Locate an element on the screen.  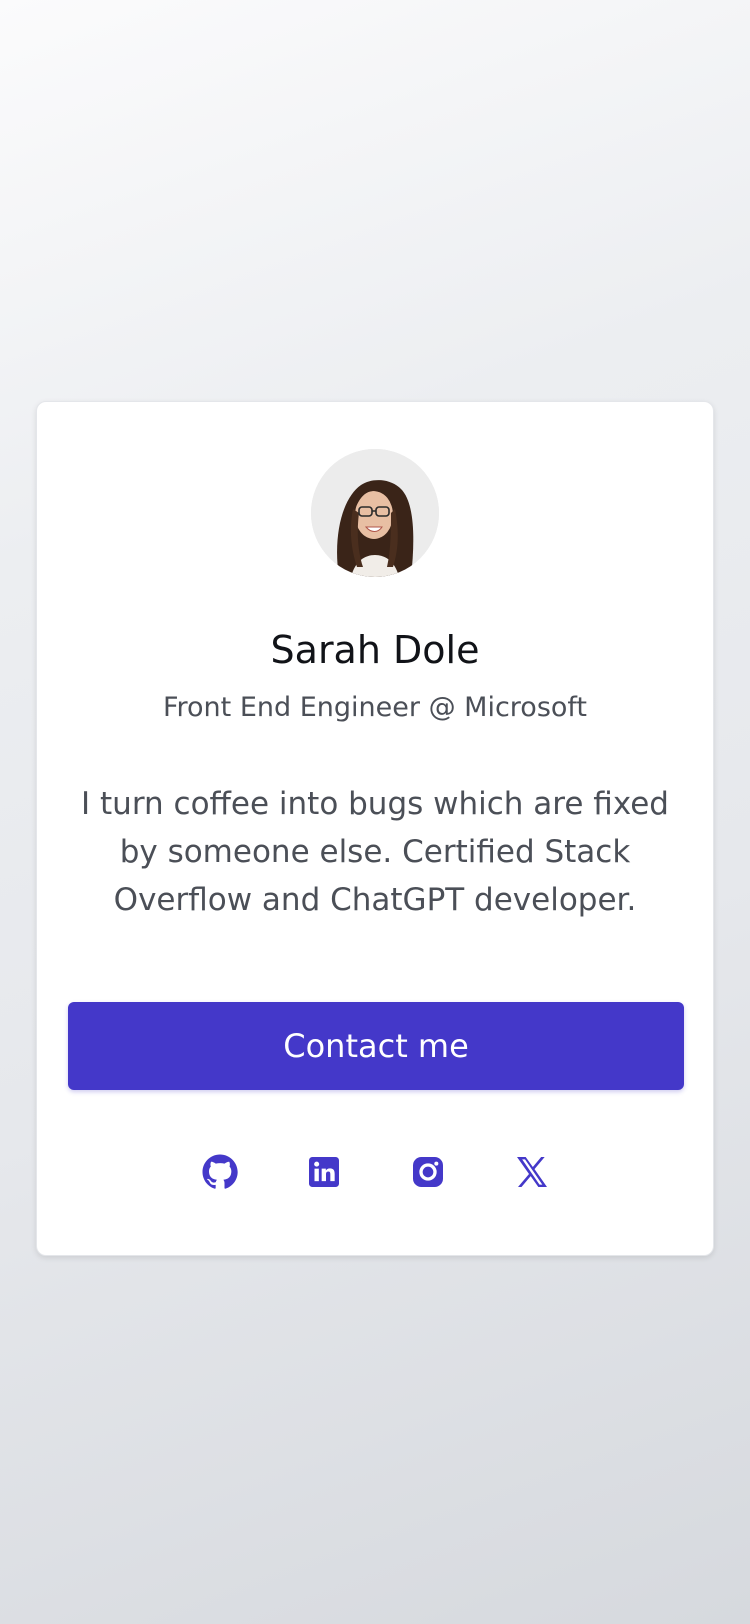
github-icon is located at coordinates (220, 1171).